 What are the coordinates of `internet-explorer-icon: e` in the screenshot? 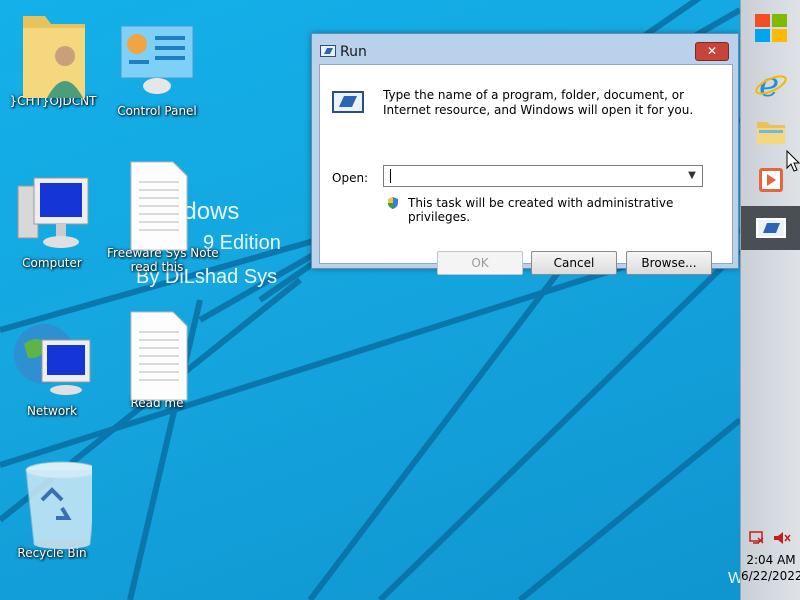 It's located at (771, 84).